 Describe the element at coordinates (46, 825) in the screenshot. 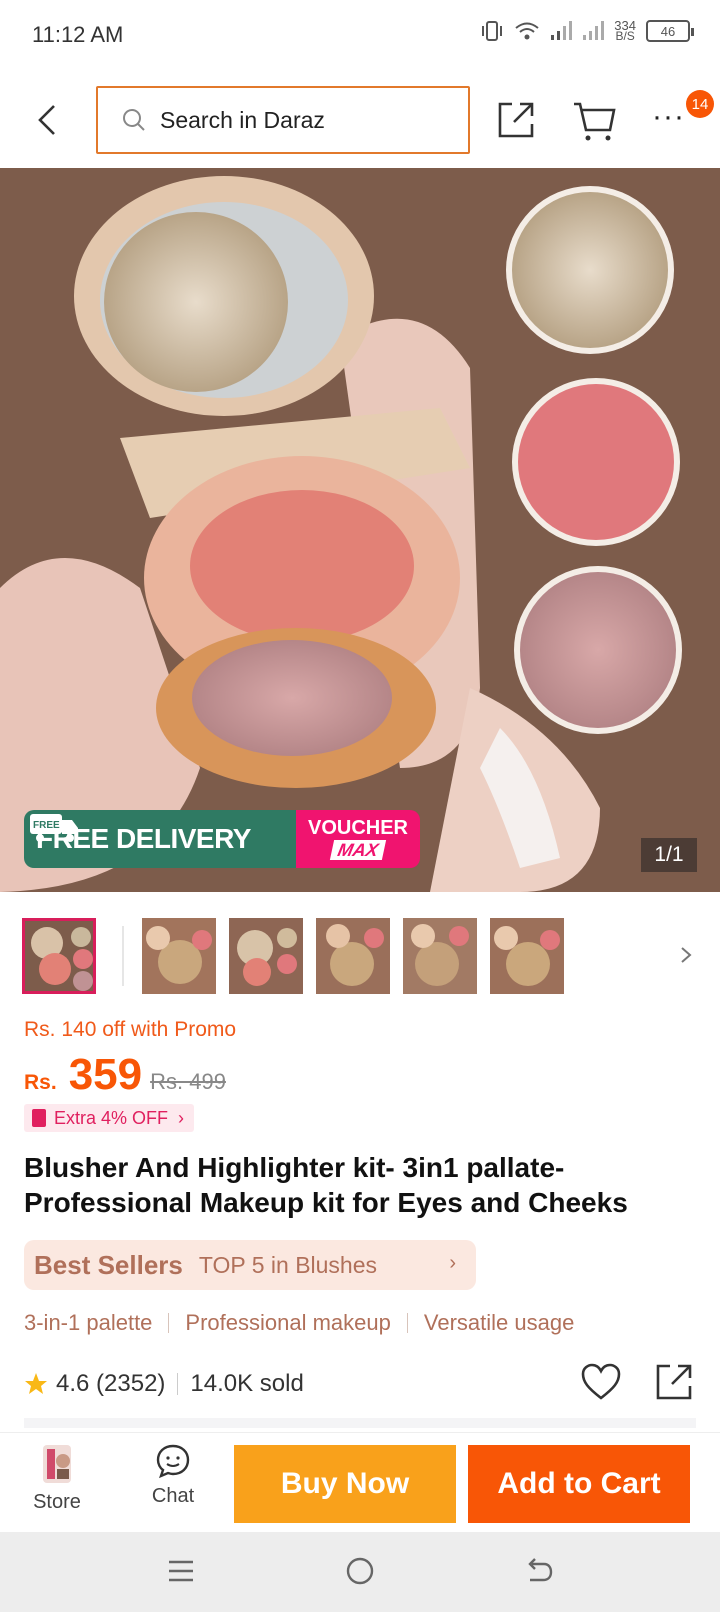

I see `free-tag: FREE` at that location.